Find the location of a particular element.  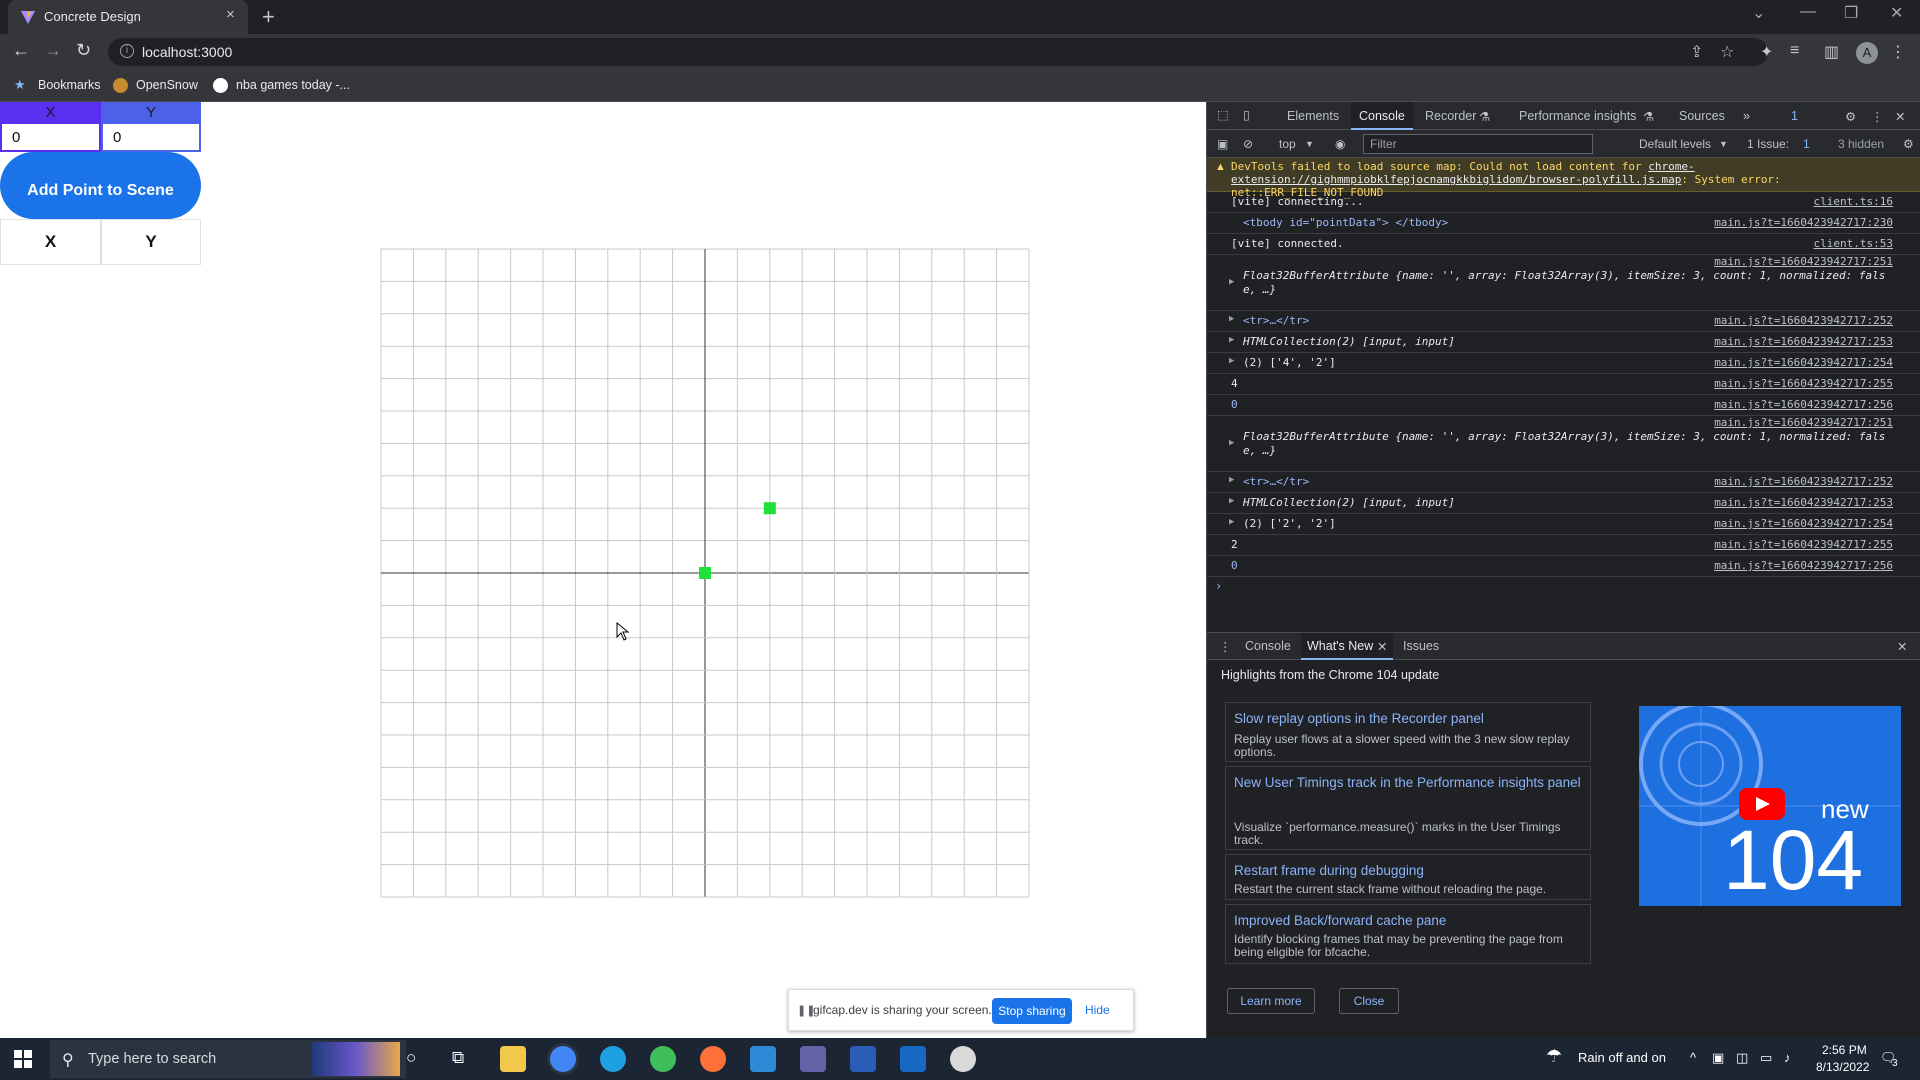

clock-time: 2:56 PM is located at coordinates (1844, 1050).